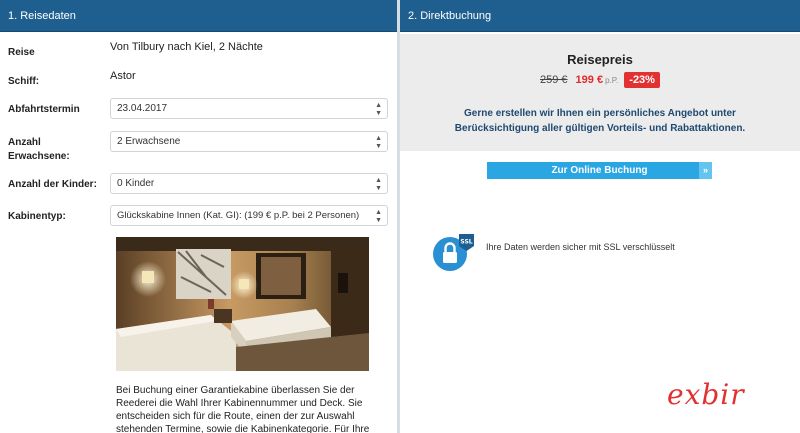  I want to click on cabin-photo, so click(242, 304).